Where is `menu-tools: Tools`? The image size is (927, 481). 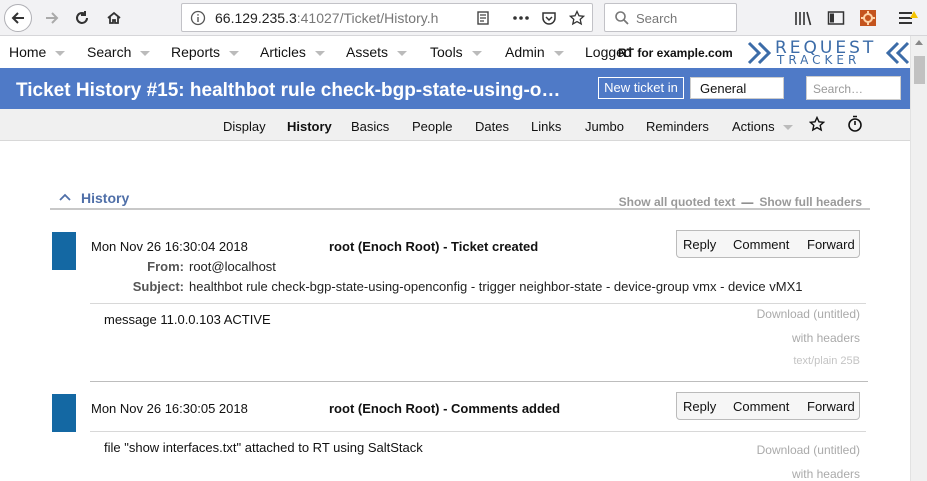 menu-tools: Tools is located at coordinates (456, 52).